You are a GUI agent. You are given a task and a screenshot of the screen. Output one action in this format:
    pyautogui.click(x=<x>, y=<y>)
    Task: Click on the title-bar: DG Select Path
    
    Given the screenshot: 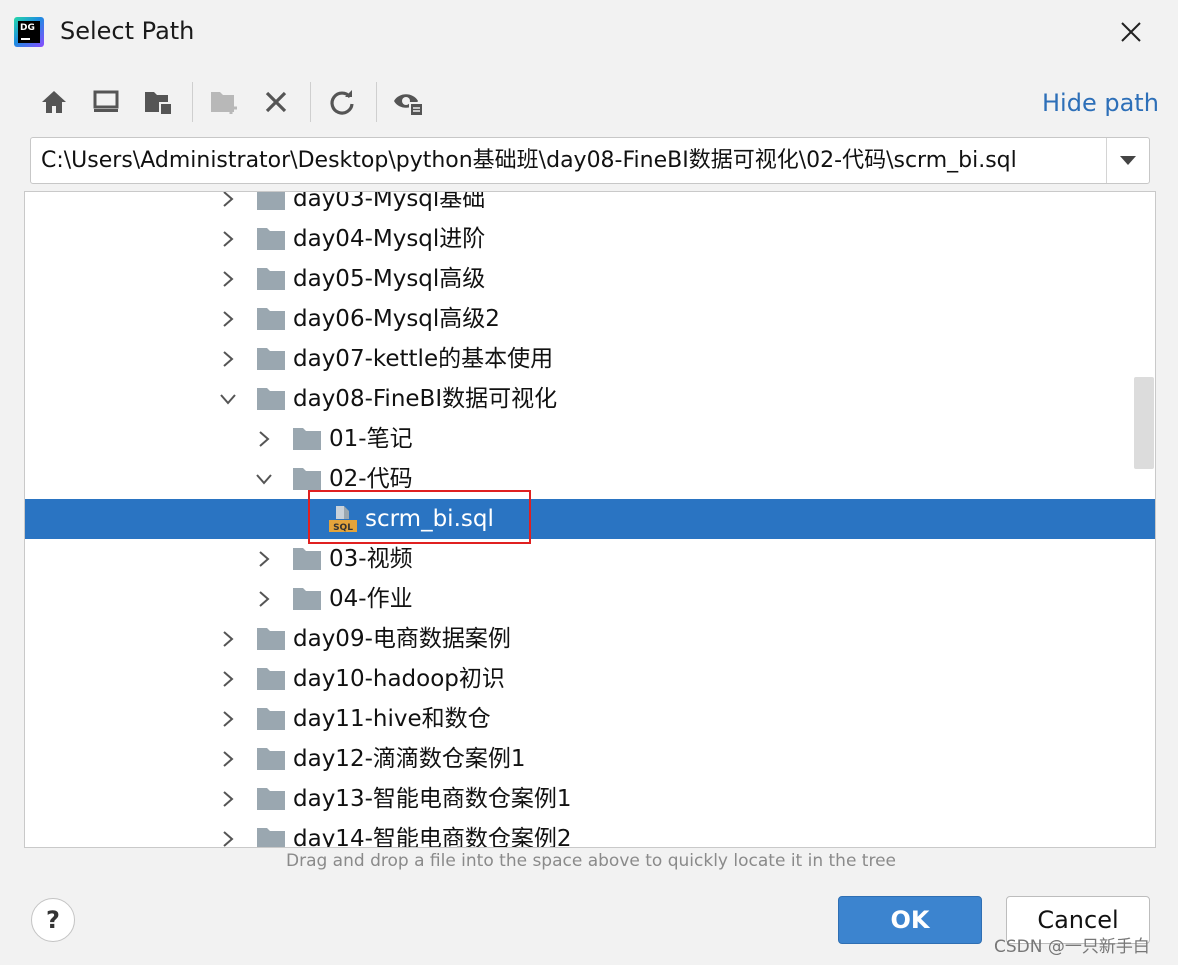 What is the action you would take?
    pyautogui.click(x=589, y=32)
    